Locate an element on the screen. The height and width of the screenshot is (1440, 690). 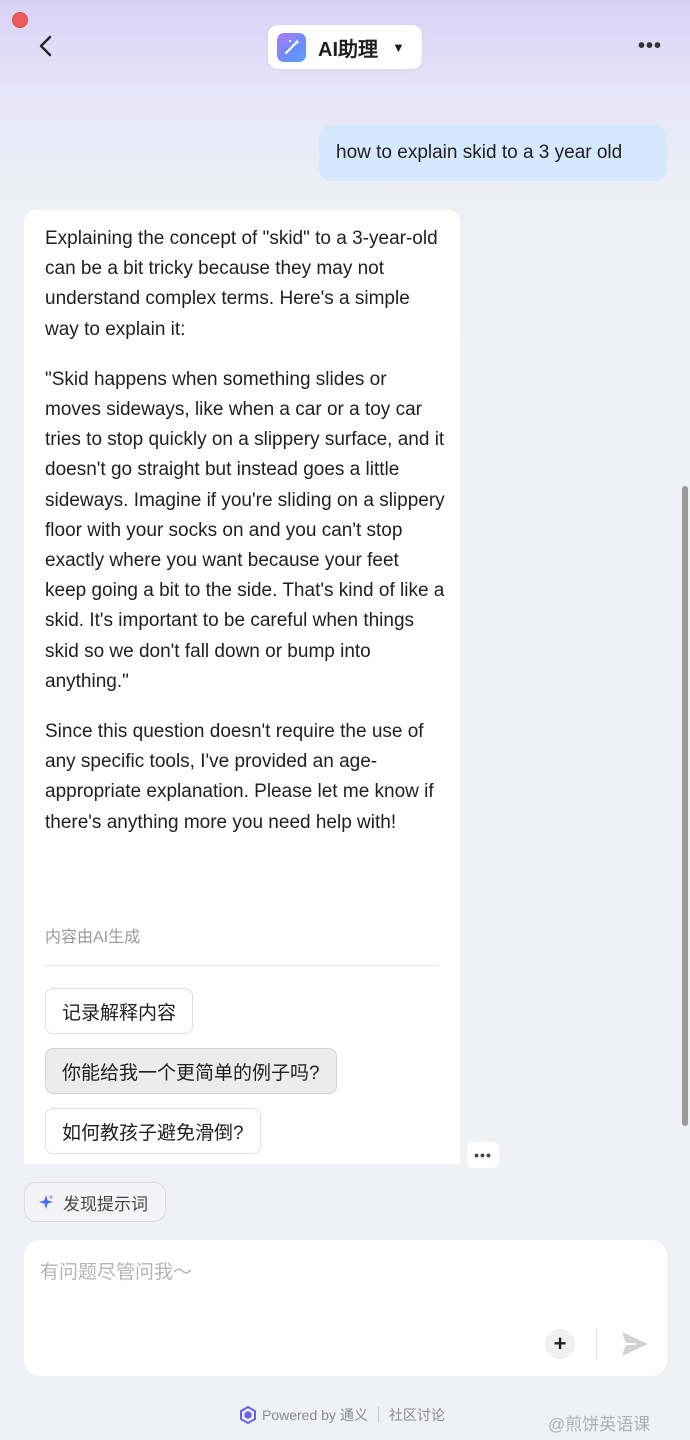
chevron-left-icon is located at coordinates (45, 46).